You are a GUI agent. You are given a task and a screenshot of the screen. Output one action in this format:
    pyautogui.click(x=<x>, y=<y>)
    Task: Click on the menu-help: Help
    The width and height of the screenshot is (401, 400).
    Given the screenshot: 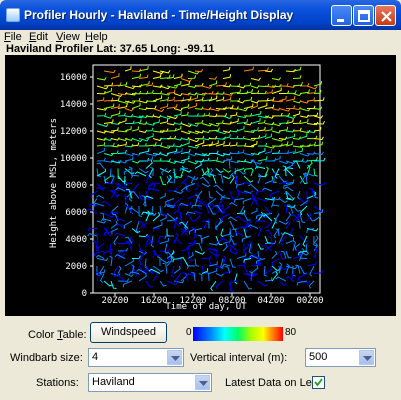 What is the action you would take?
    pyautogui.click(x=96, y=37)
    